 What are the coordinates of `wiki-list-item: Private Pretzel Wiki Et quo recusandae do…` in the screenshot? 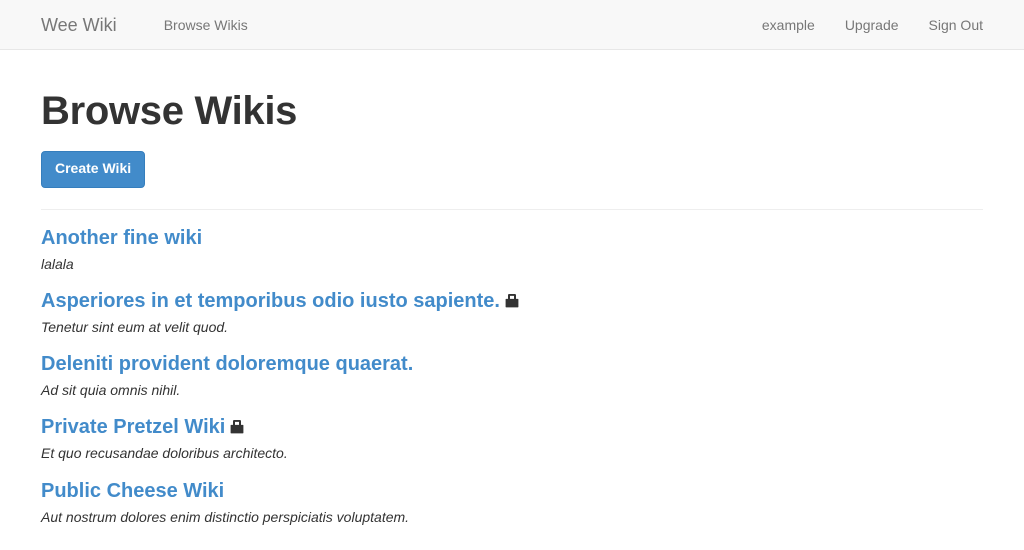 It's located at (512, 439).